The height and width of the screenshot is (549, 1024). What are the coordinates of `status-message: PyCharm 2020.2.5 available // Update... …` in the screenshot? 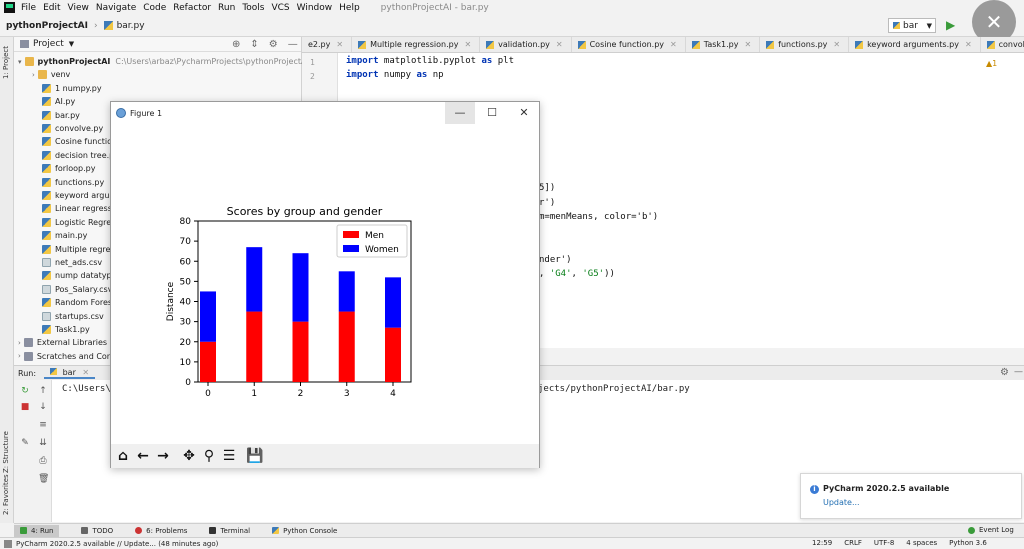 It's located at (117, 544).